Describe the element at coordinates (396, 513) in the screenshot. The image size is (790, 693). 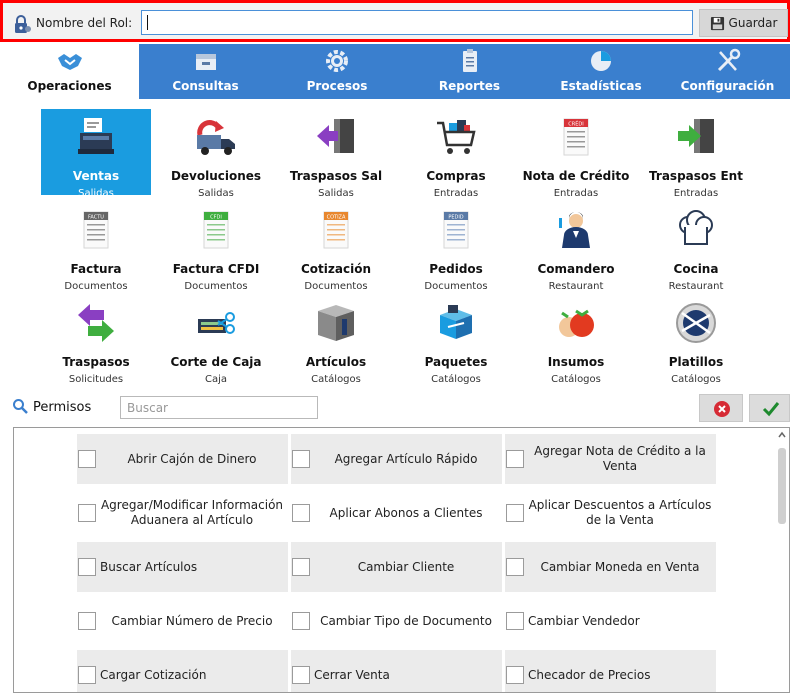
I see `permission-item: Aplicar Abonos a Clientes` at that location.